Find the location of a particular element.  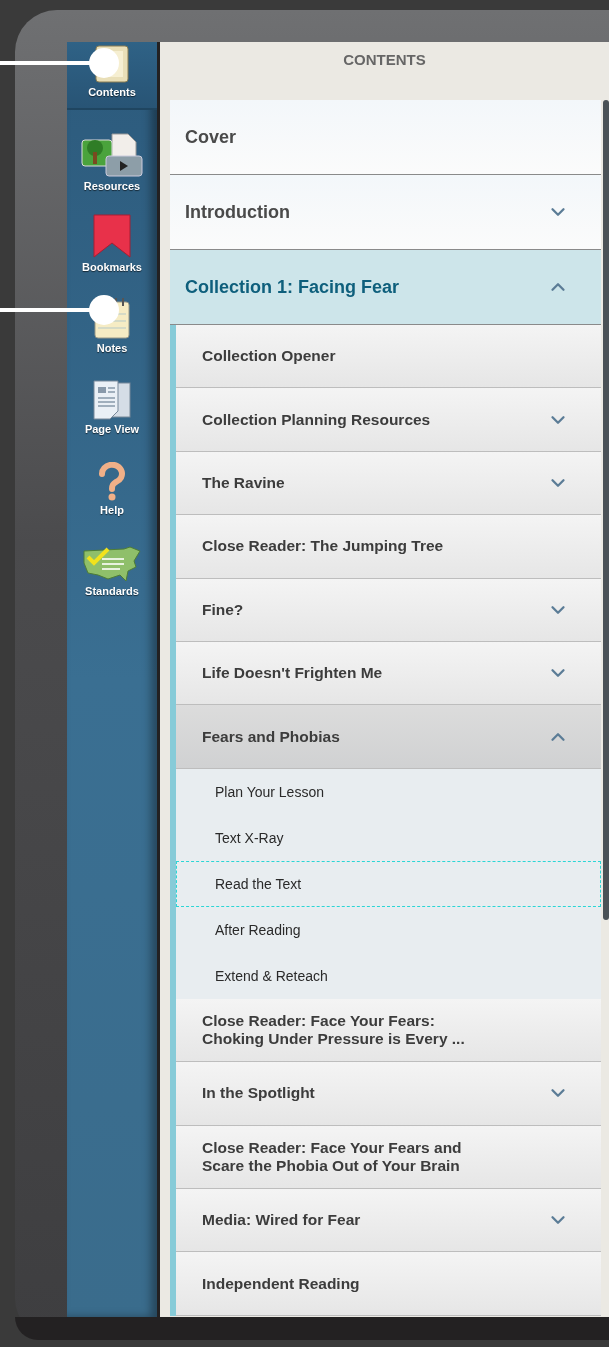

sidebar-item: Bookmarks is located at coordinates (112, 244).